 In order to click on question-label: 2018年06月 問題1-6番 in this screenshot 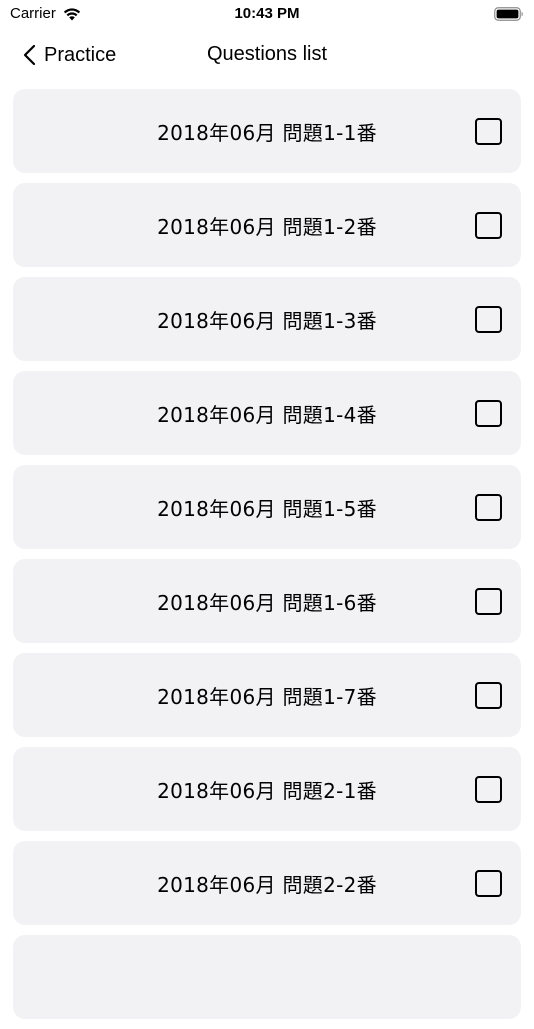, I will do `click(267, 602)`.